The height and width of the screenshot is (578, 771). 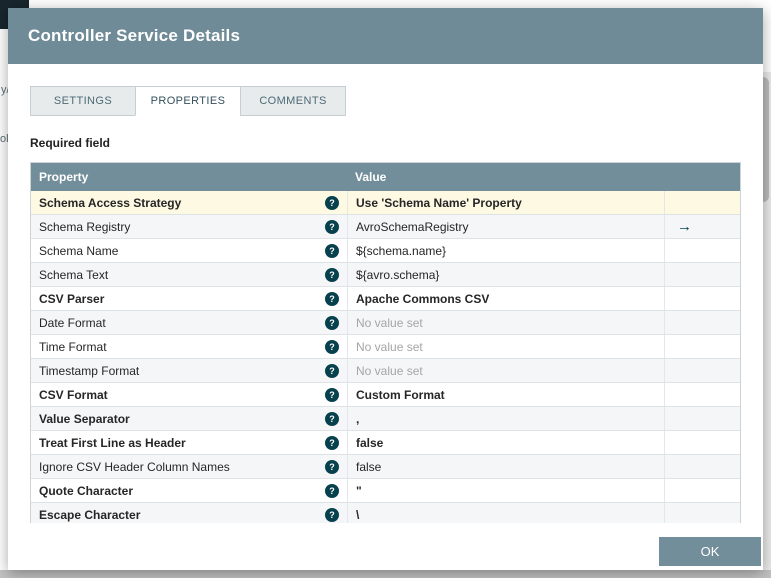 I want to click on tab-comments: COMMENTS, so click(x=293, y=101).